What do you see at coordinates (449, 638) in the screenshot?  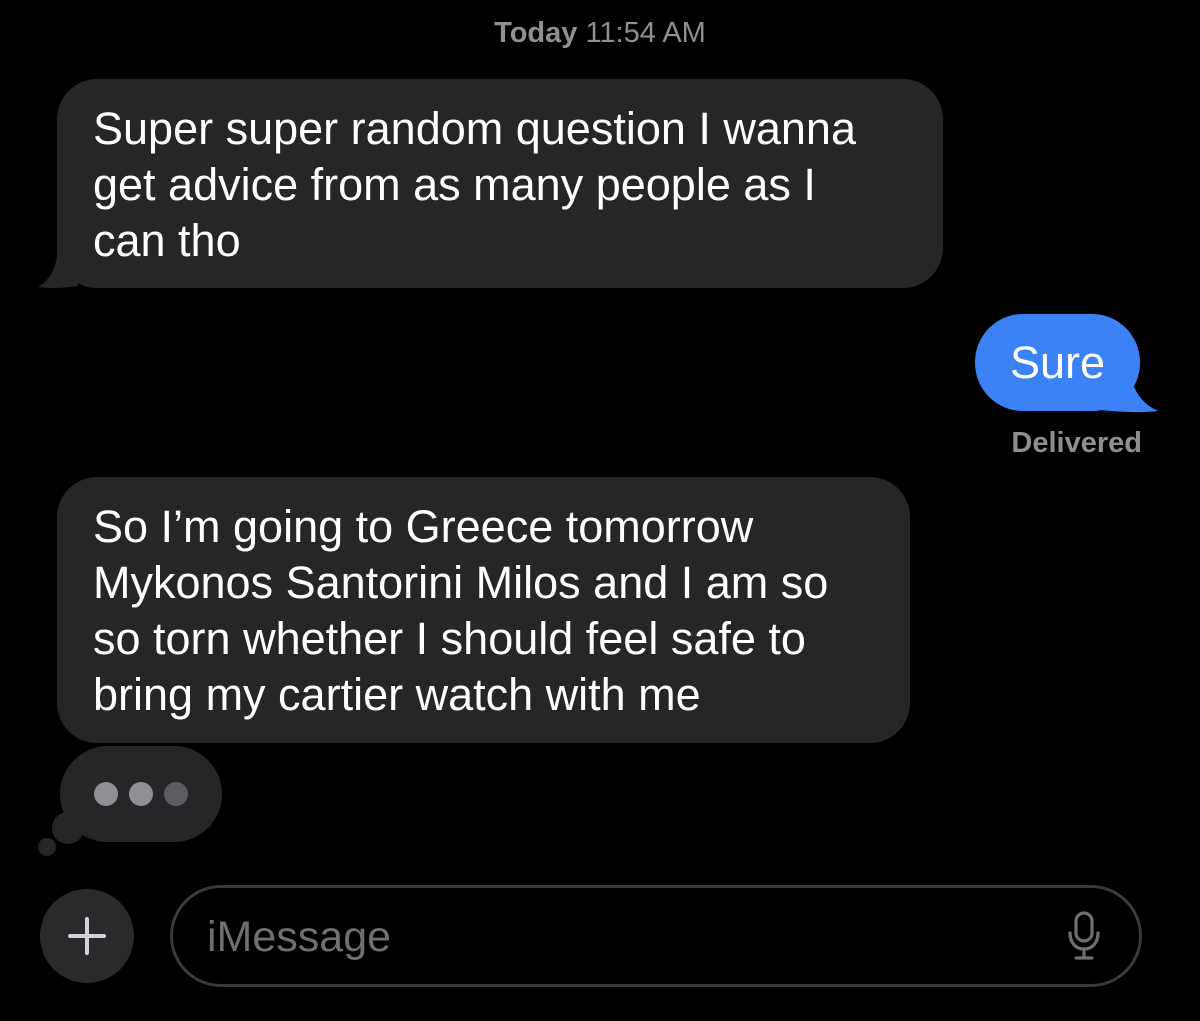 I see `message-line: so torn whether I should feel safe to` at bounding box center [449, 638].